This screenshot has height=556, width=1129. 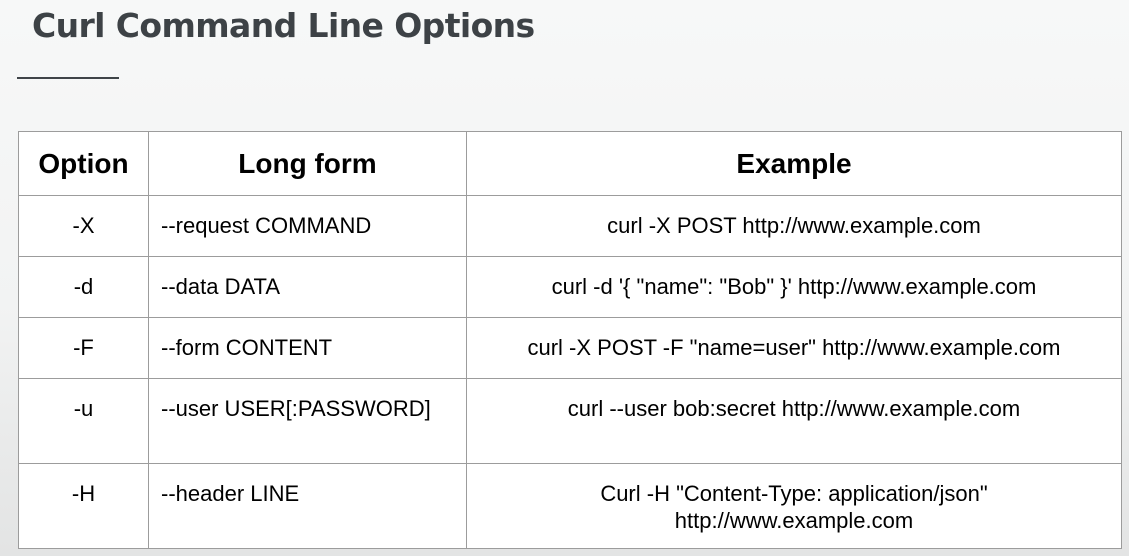 What do you see at coordinates (83, 163) in the screenshot?
I see `header-option: Option` at bounding box center [83, 163].